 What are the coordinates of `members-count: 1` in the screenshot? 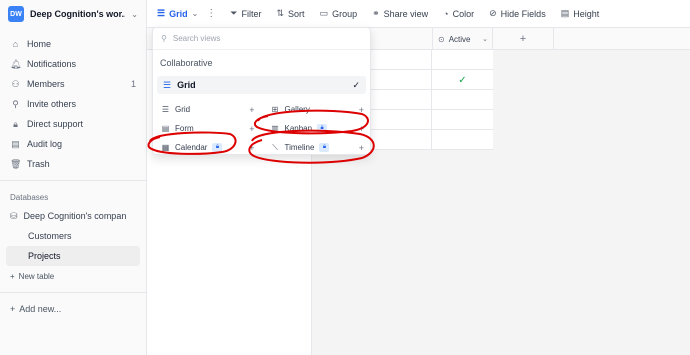 It's located at (133, 84).